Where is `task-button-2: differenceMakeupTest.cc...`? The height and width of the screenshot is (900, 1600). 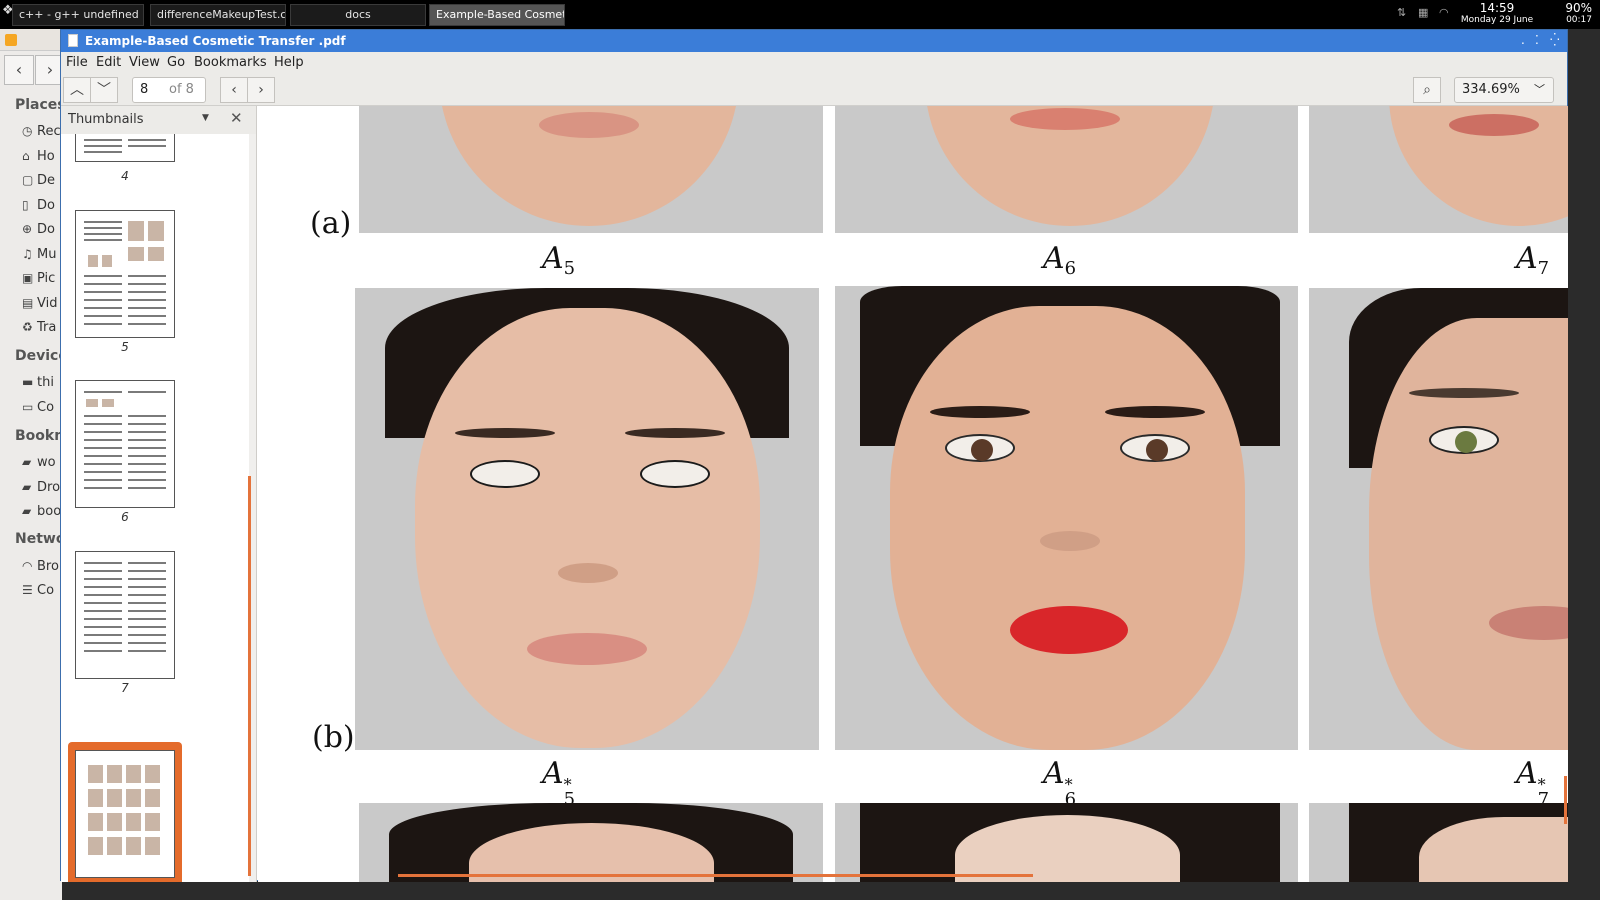
task-button-2: differenceMakeupTest.cc... is located at coordinates (218, 15).